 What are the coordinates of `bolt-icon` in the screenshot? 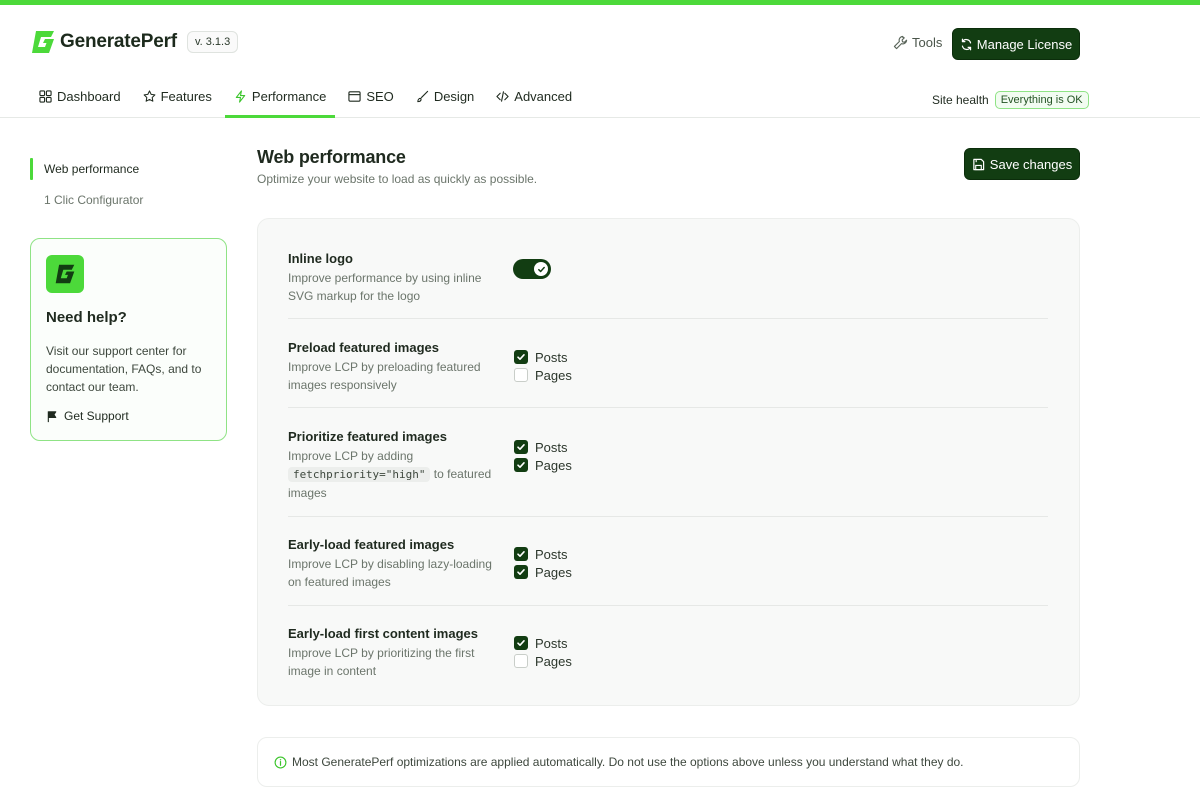 It's located at (240, 96).